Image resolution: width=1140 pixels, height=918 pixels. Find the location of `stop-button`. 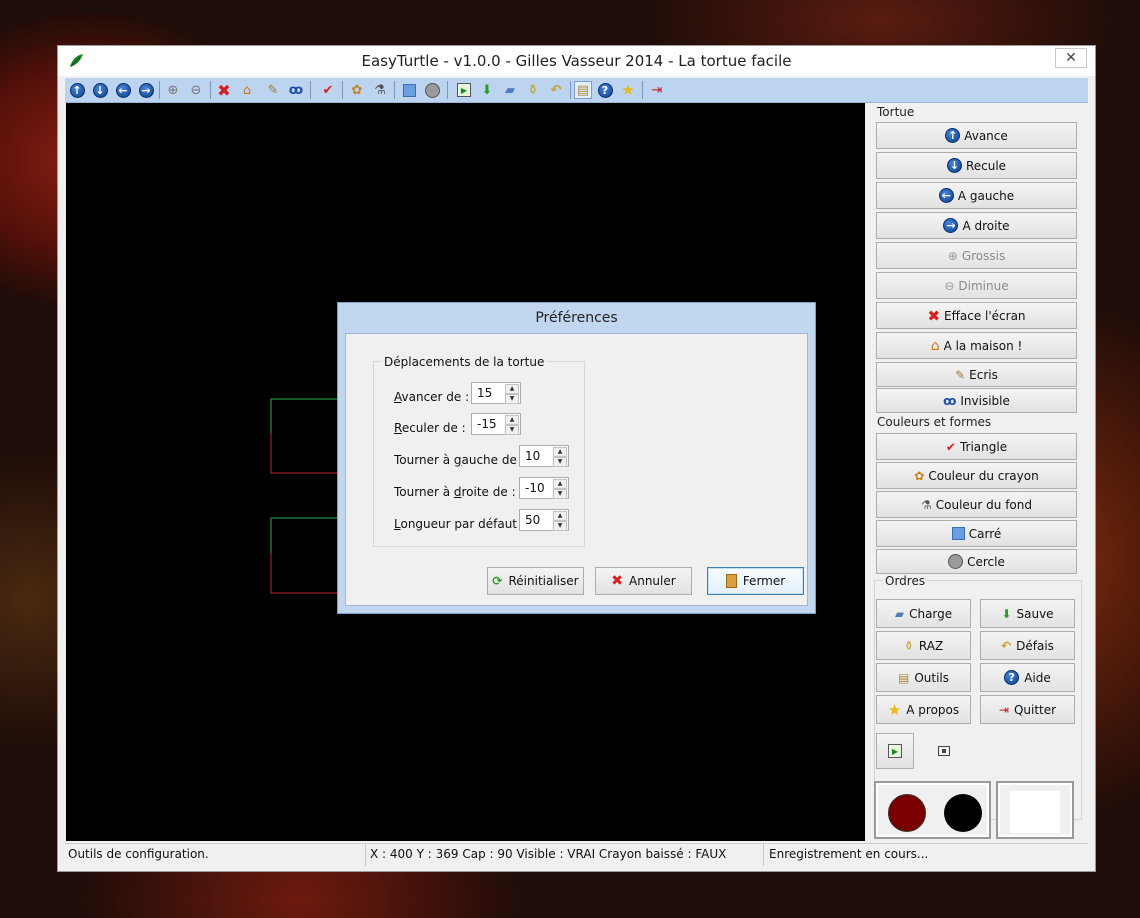

stop-button is located at coordinates (944, 751).